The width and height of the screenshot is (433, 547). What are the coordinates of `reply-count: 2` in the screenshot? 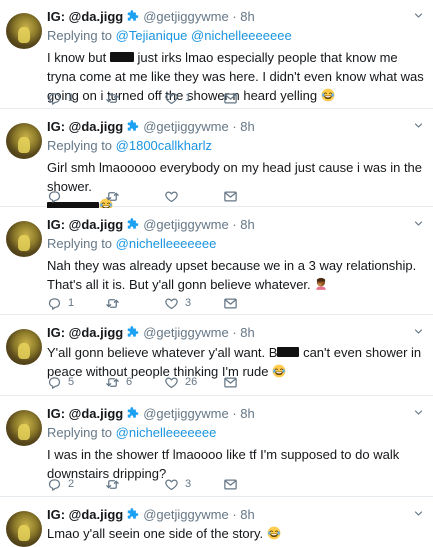 It's located at (71, 484).